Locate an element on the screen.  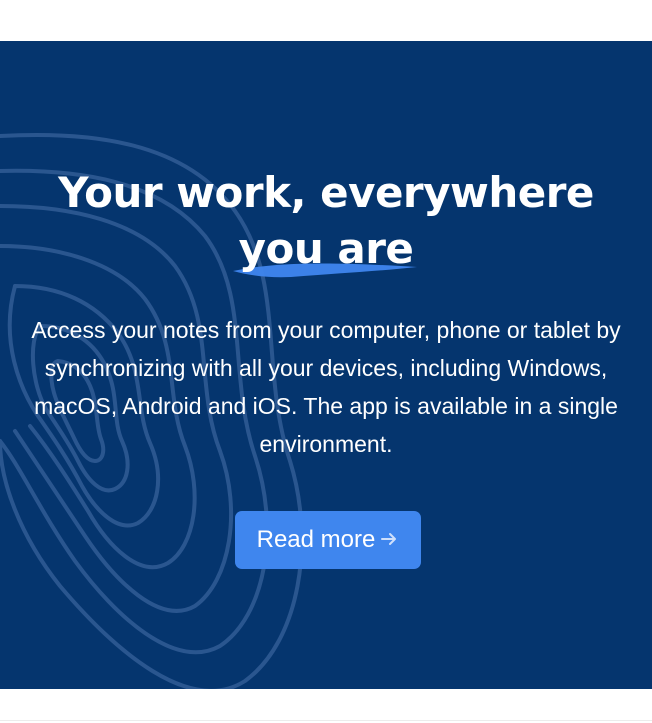
read-more-button: Read more is located at coordinates (328, 540).